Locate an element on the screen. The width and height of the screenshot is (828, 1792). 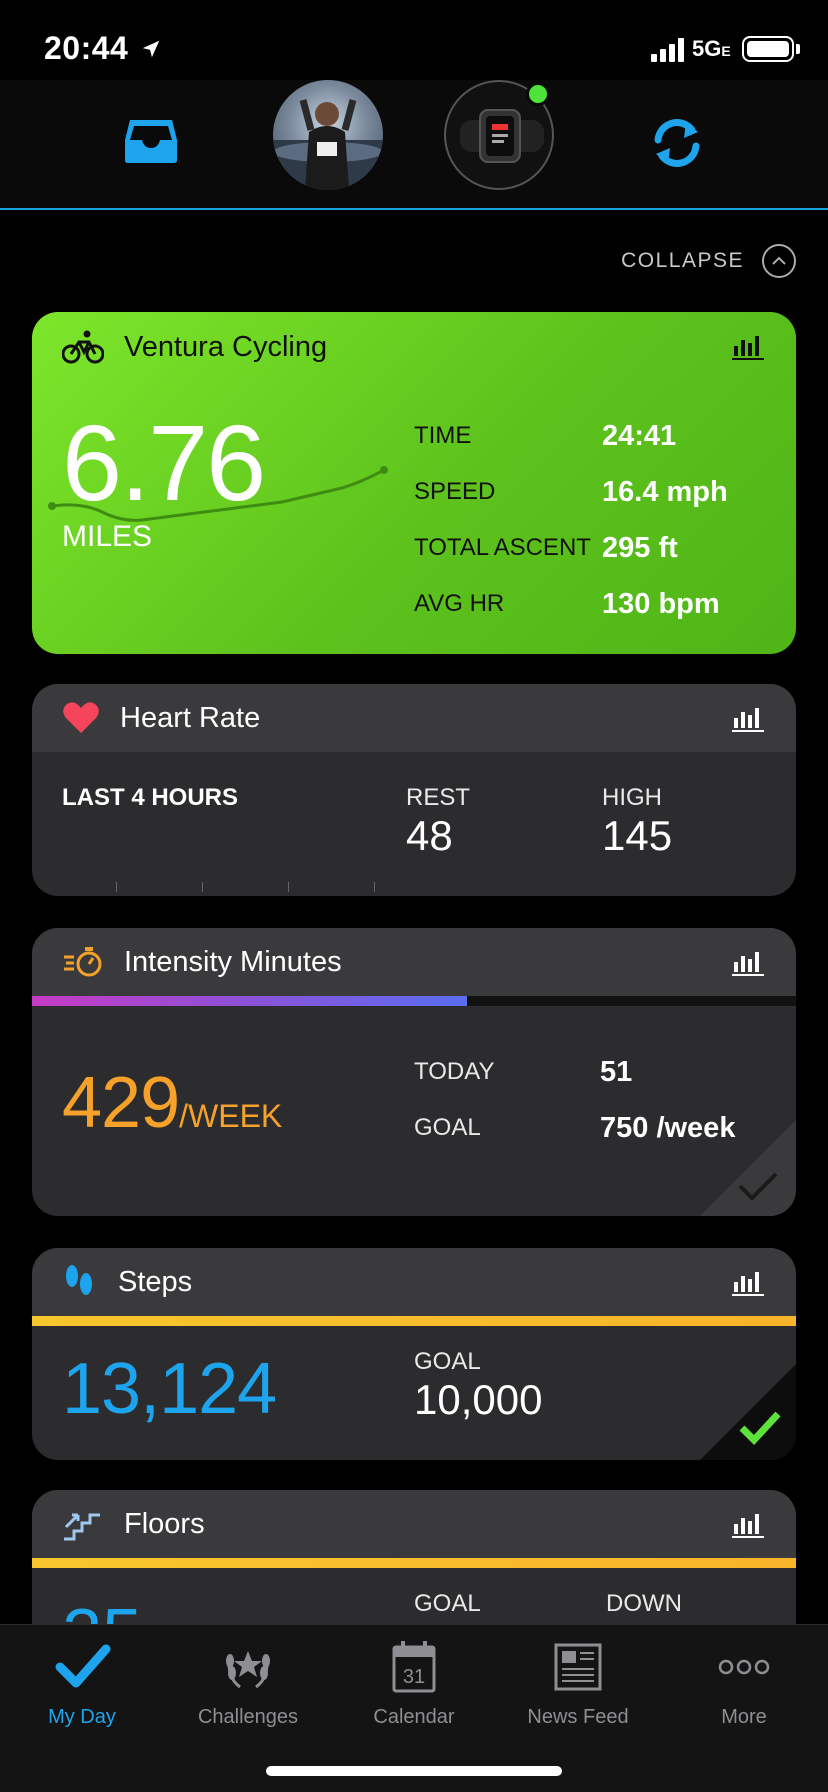
laurel-icon is located at coordinates (248, 1670).